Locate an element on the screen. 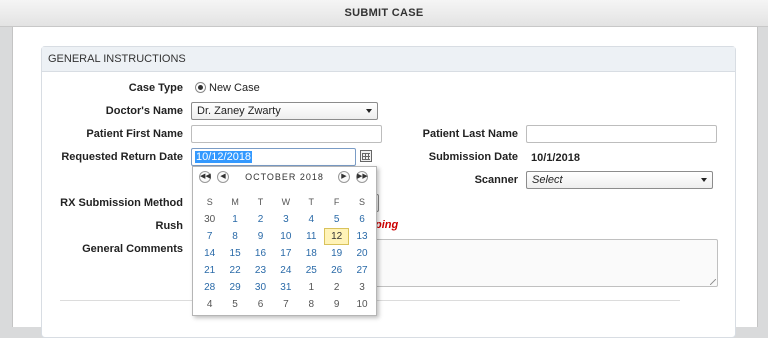  new-case-radio is located at coordinates (200, 87).